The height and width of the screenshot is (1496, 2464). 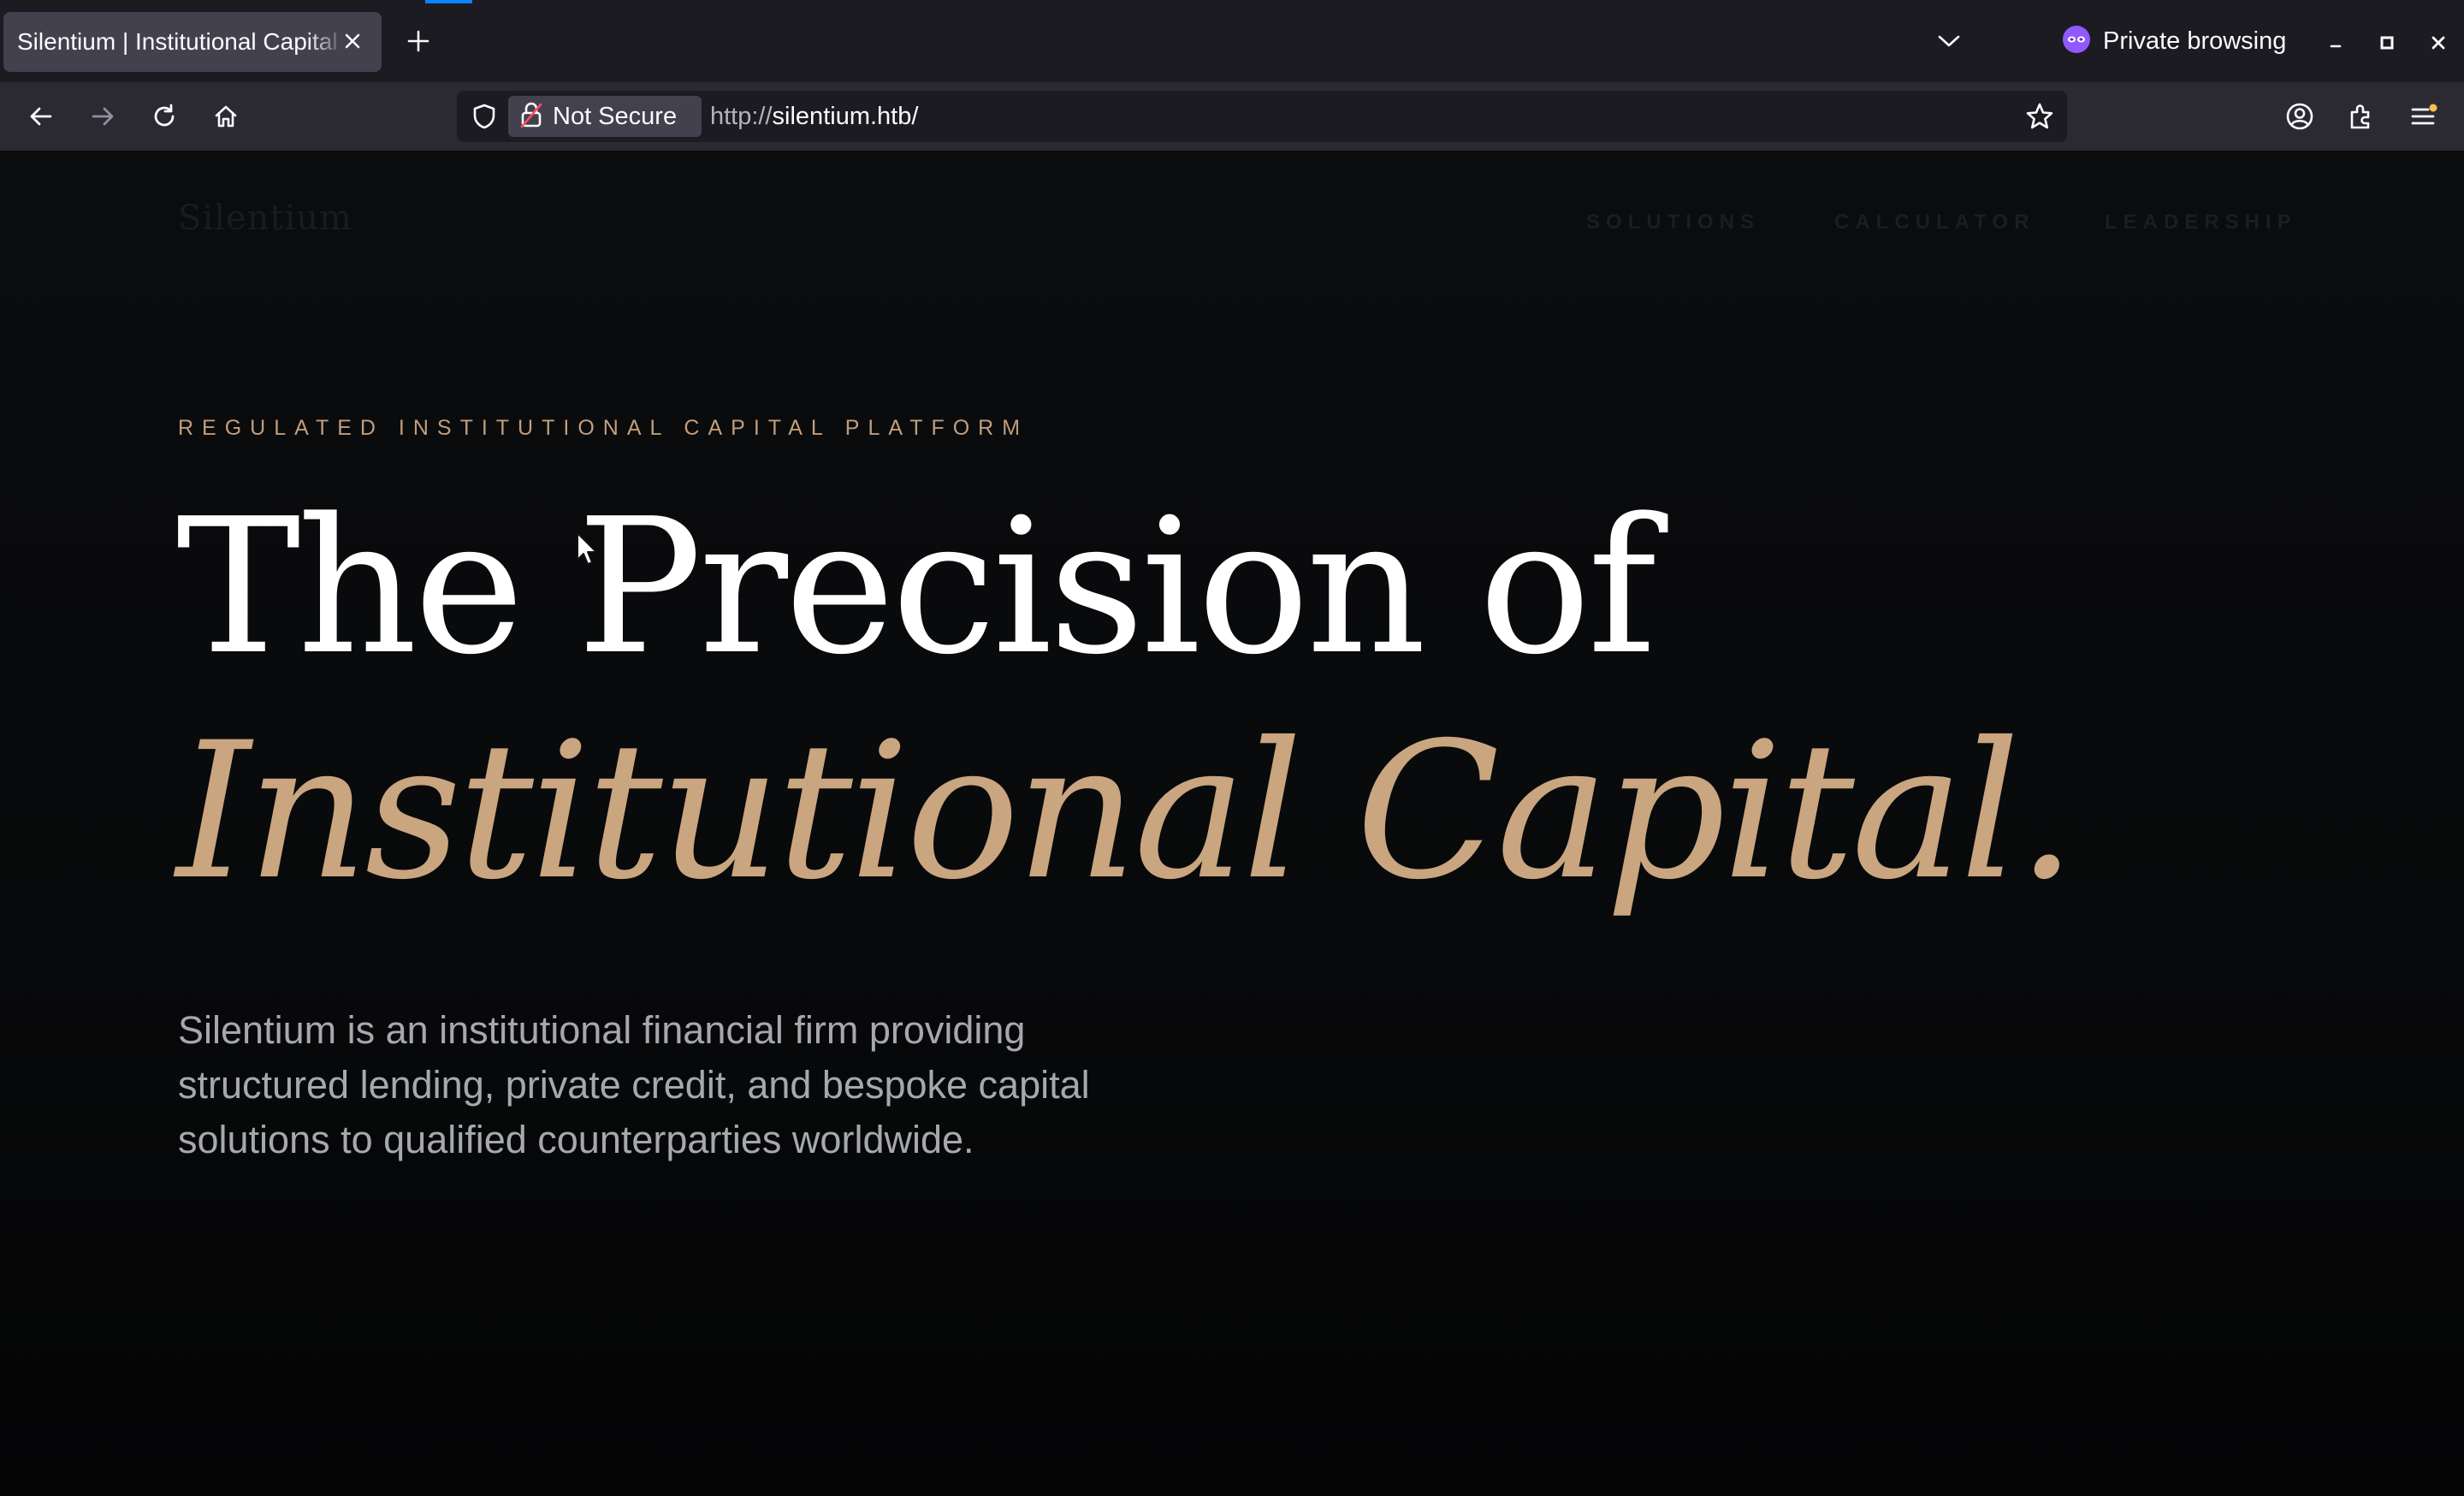 What do you see at coordinates (352, 41) in the screenshot?
I see `close-icon` at bounding box center [352, 41].